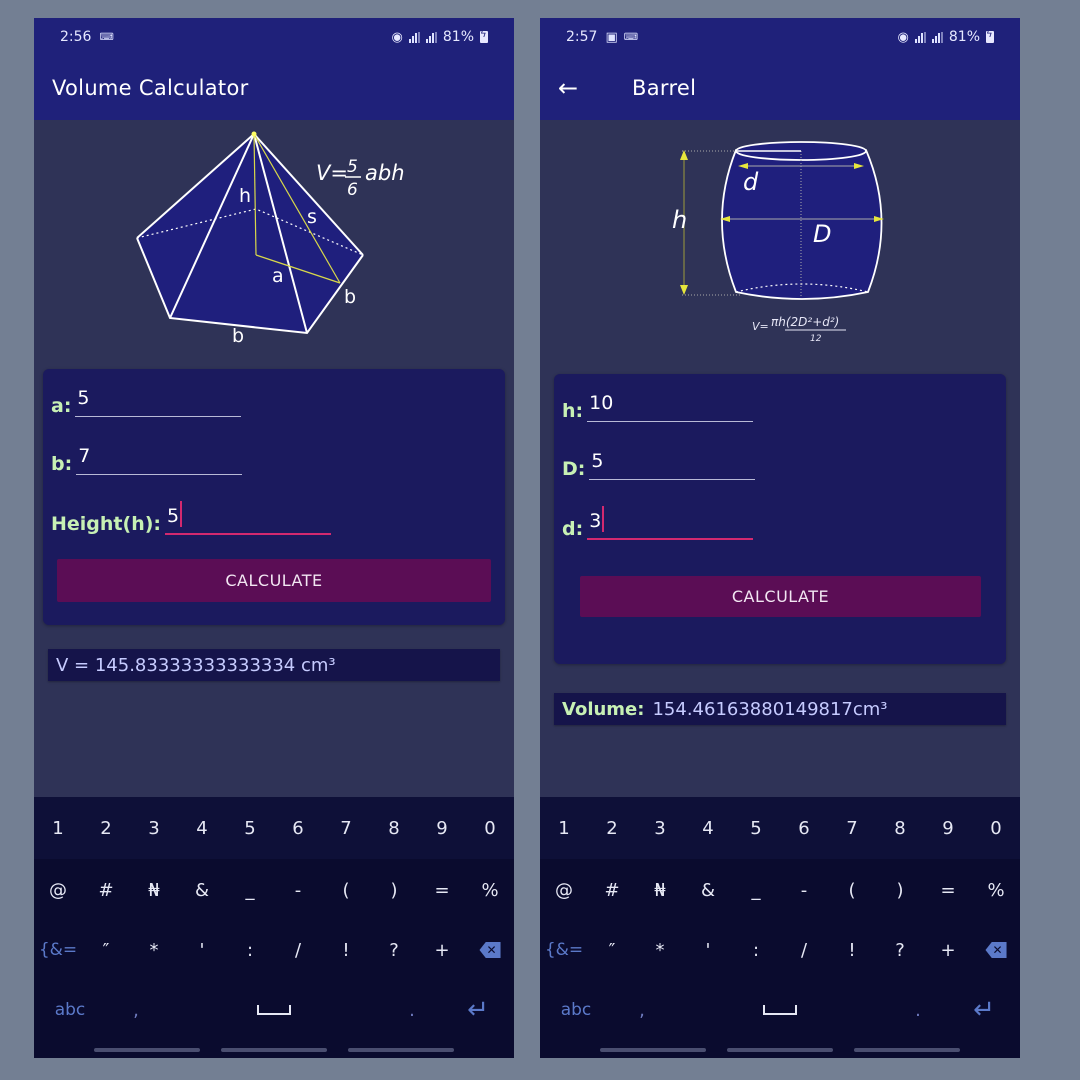  What do you see at coordinates (274, 665) in the screenshot?
I see `result-box: V = 145.83333333333334 cm³` at bounding box center [274, 665].